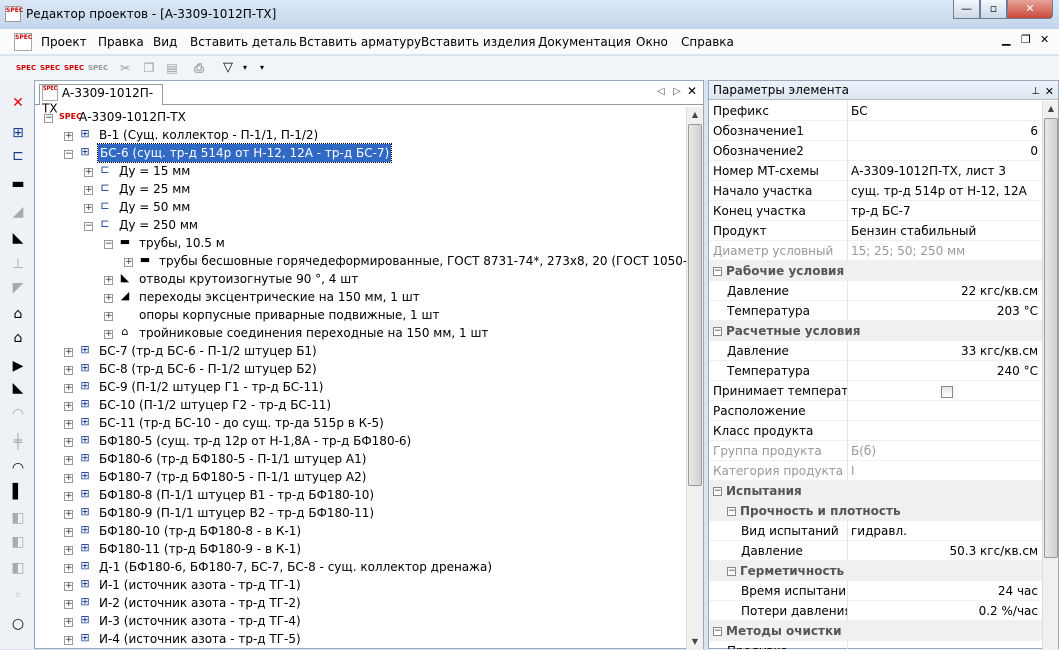 This screenshot has height=650, width=1059. What do you see at coordinates (154, 207) in the screenshot?
I see `tree-node: Ду = 50 мм` at bounding box center [154, 207].